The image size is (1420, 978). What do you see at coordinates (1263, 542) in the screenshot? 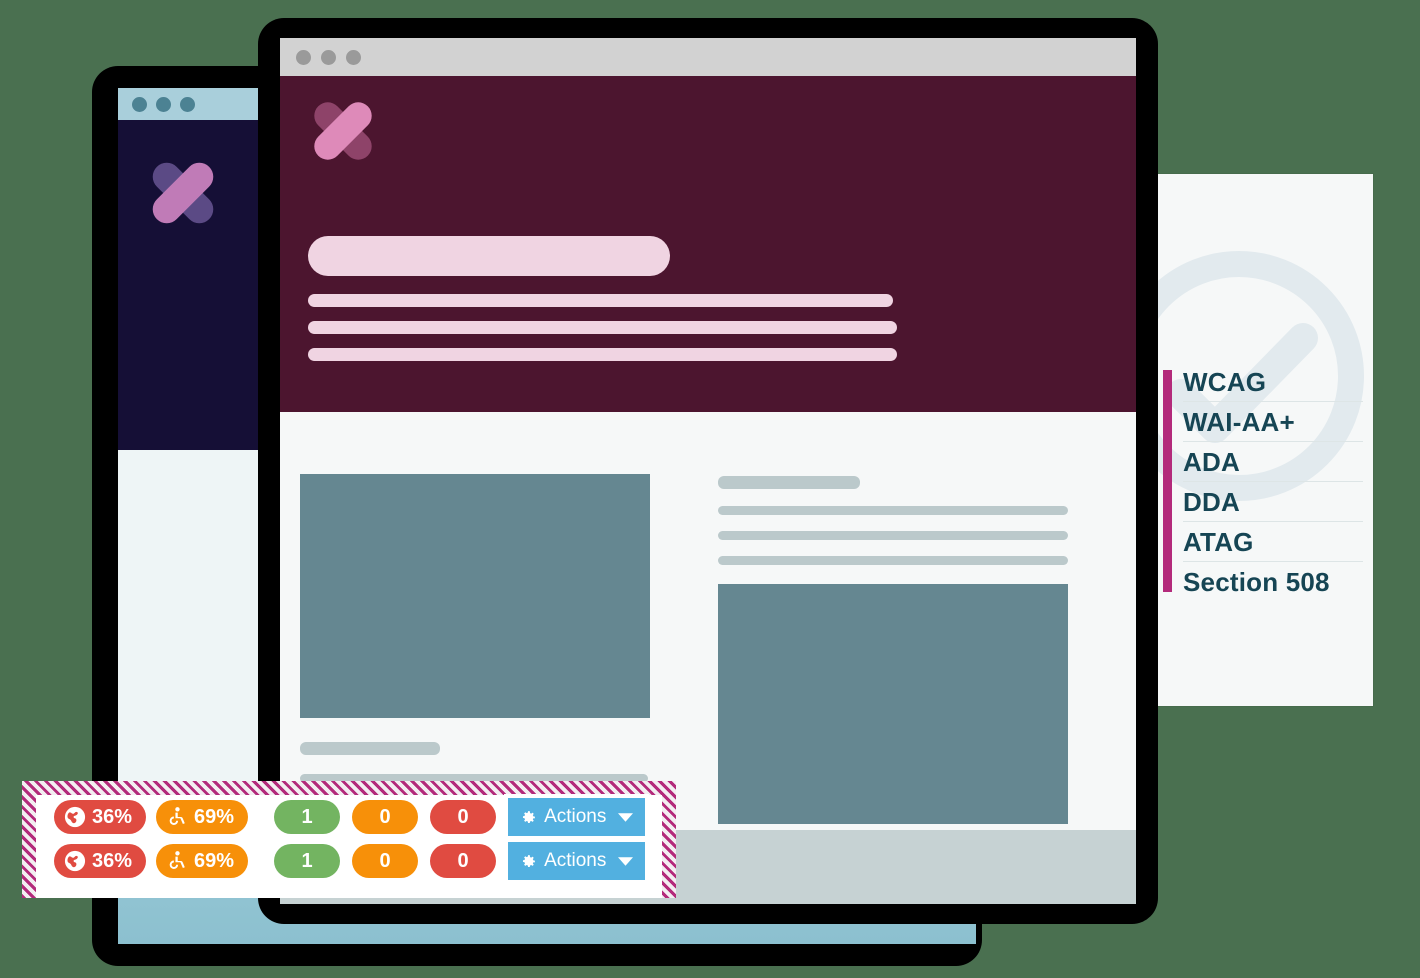
I see `standards-list-item: ATAG` at bounding box center [1263, 542].